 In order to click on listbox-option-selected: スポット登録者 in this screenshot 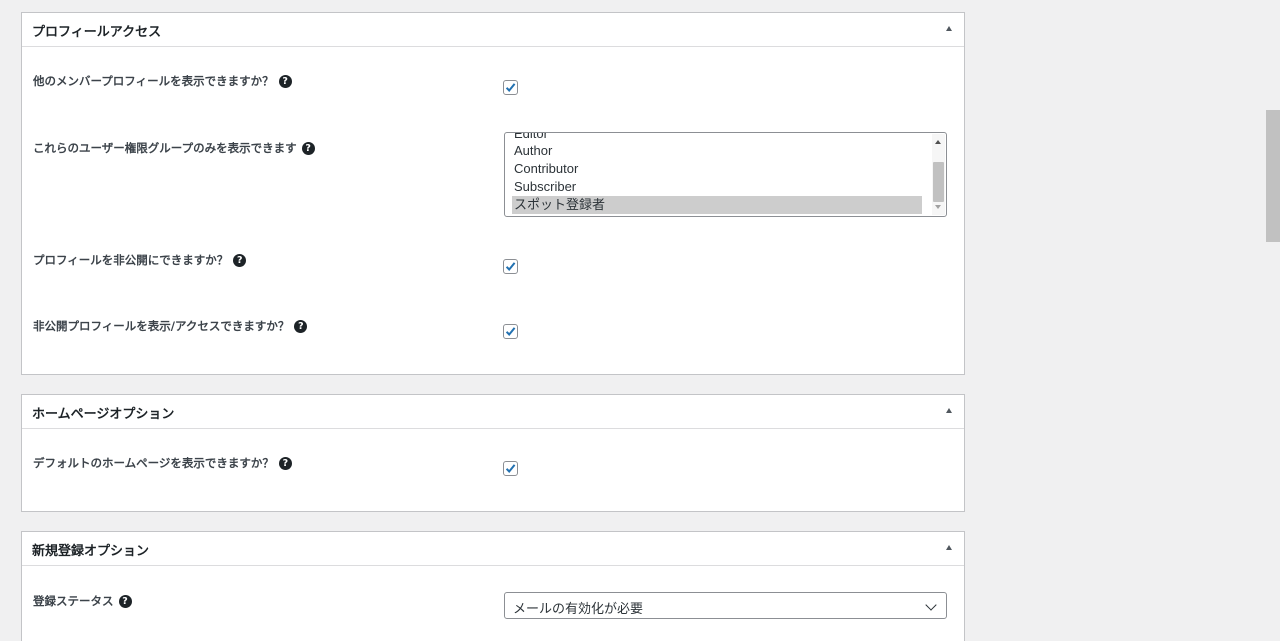, I will do `click(717, 205)`.